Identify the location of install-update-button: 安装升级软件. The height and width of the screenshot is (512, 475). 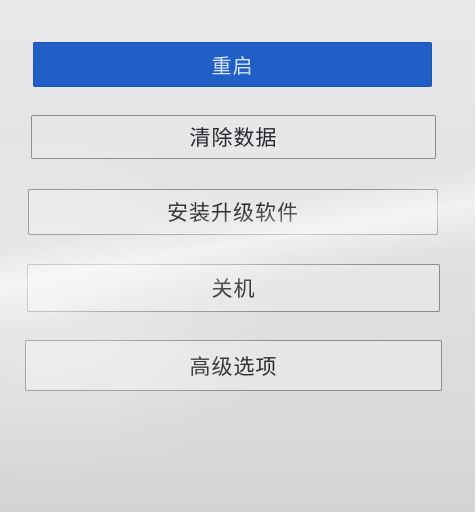
(233, 212).